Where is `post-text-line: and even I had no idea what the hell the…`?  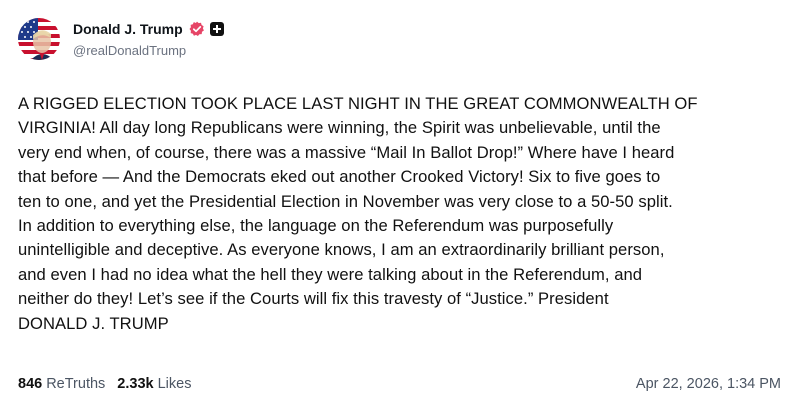 post-text-line: and even I had no idea what the hell the… is located at coordinates (330, 274).